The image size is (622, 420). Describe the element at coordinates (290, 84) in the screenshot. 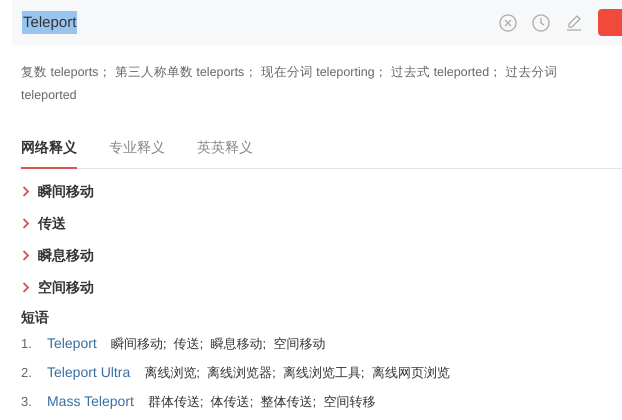

I see `word-forms-text: 复数 teleports； 第三人称单数 teleports； 现在分词 teleporting； 过去式 teleported； 过去分词 teleported` at that location.